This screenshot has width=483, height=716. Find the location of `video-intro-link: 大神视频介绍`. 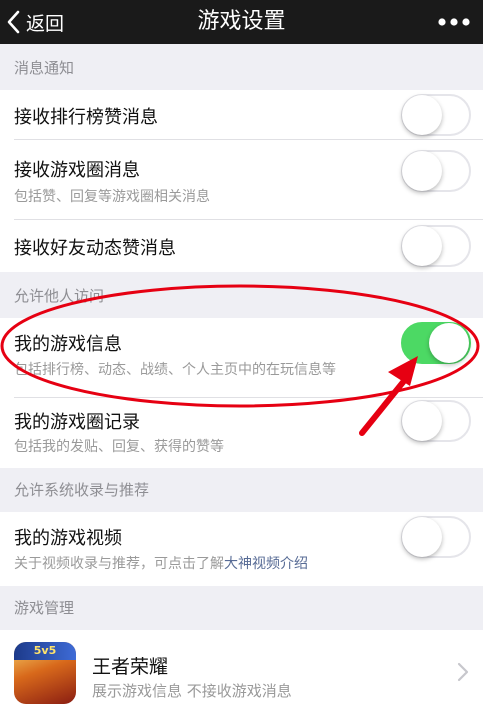

video-intro-link: 大神视频介绍 is located at coordinates (266, 564).